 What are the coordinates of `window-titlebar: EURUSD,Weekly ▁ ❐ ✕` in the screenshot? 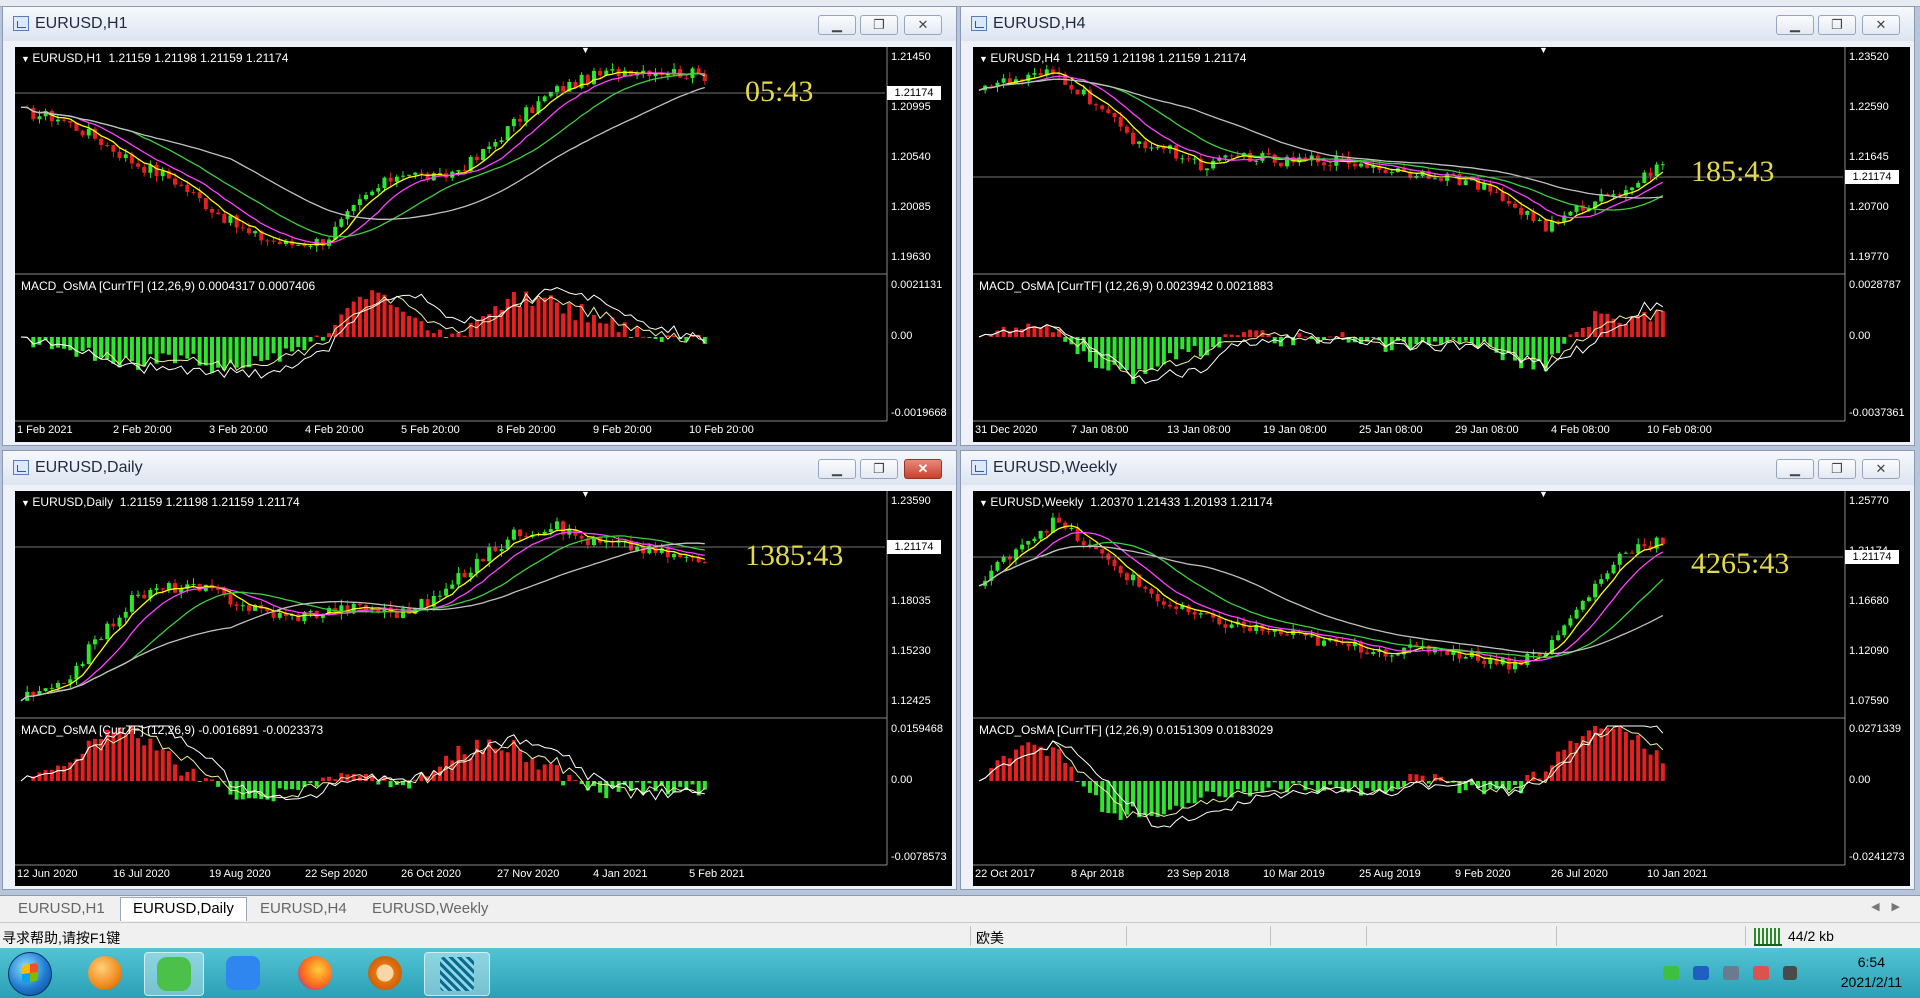 It's located at (1437, 468).